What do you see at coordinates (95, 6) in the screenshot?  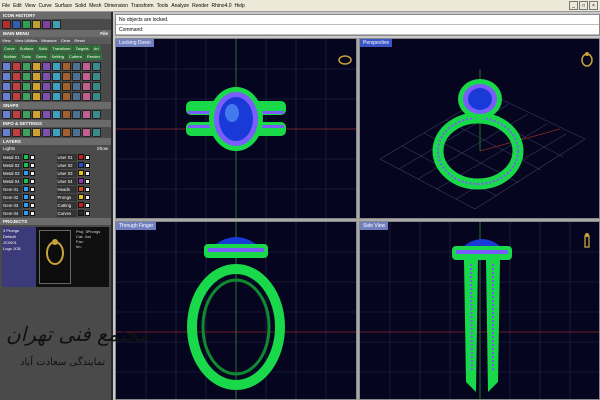 I see `menu-mesh: Mesh` at bounding box center [95, 6].